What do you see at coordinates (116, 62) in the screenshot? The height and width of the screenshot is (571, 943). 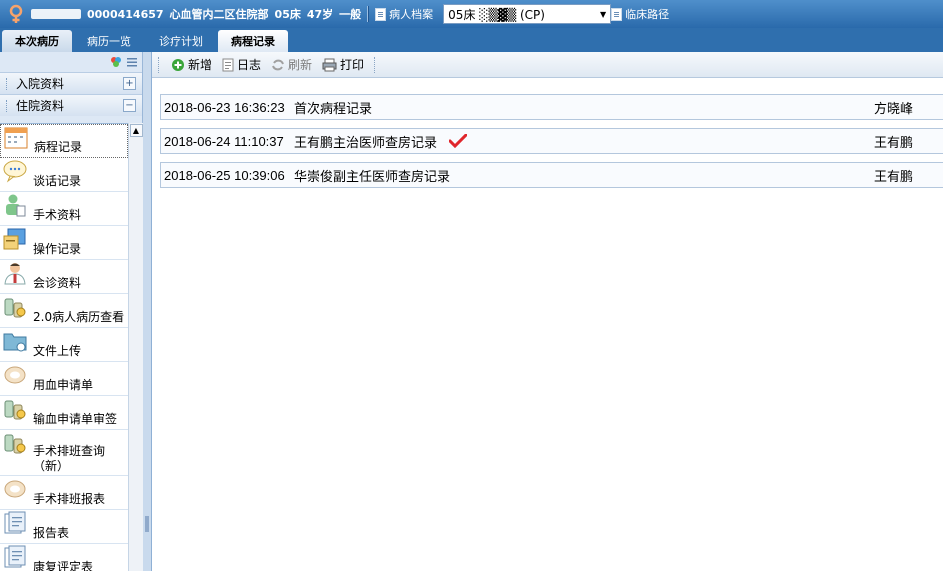 I see `color-palette-icon` at bounding box center [116, 62].